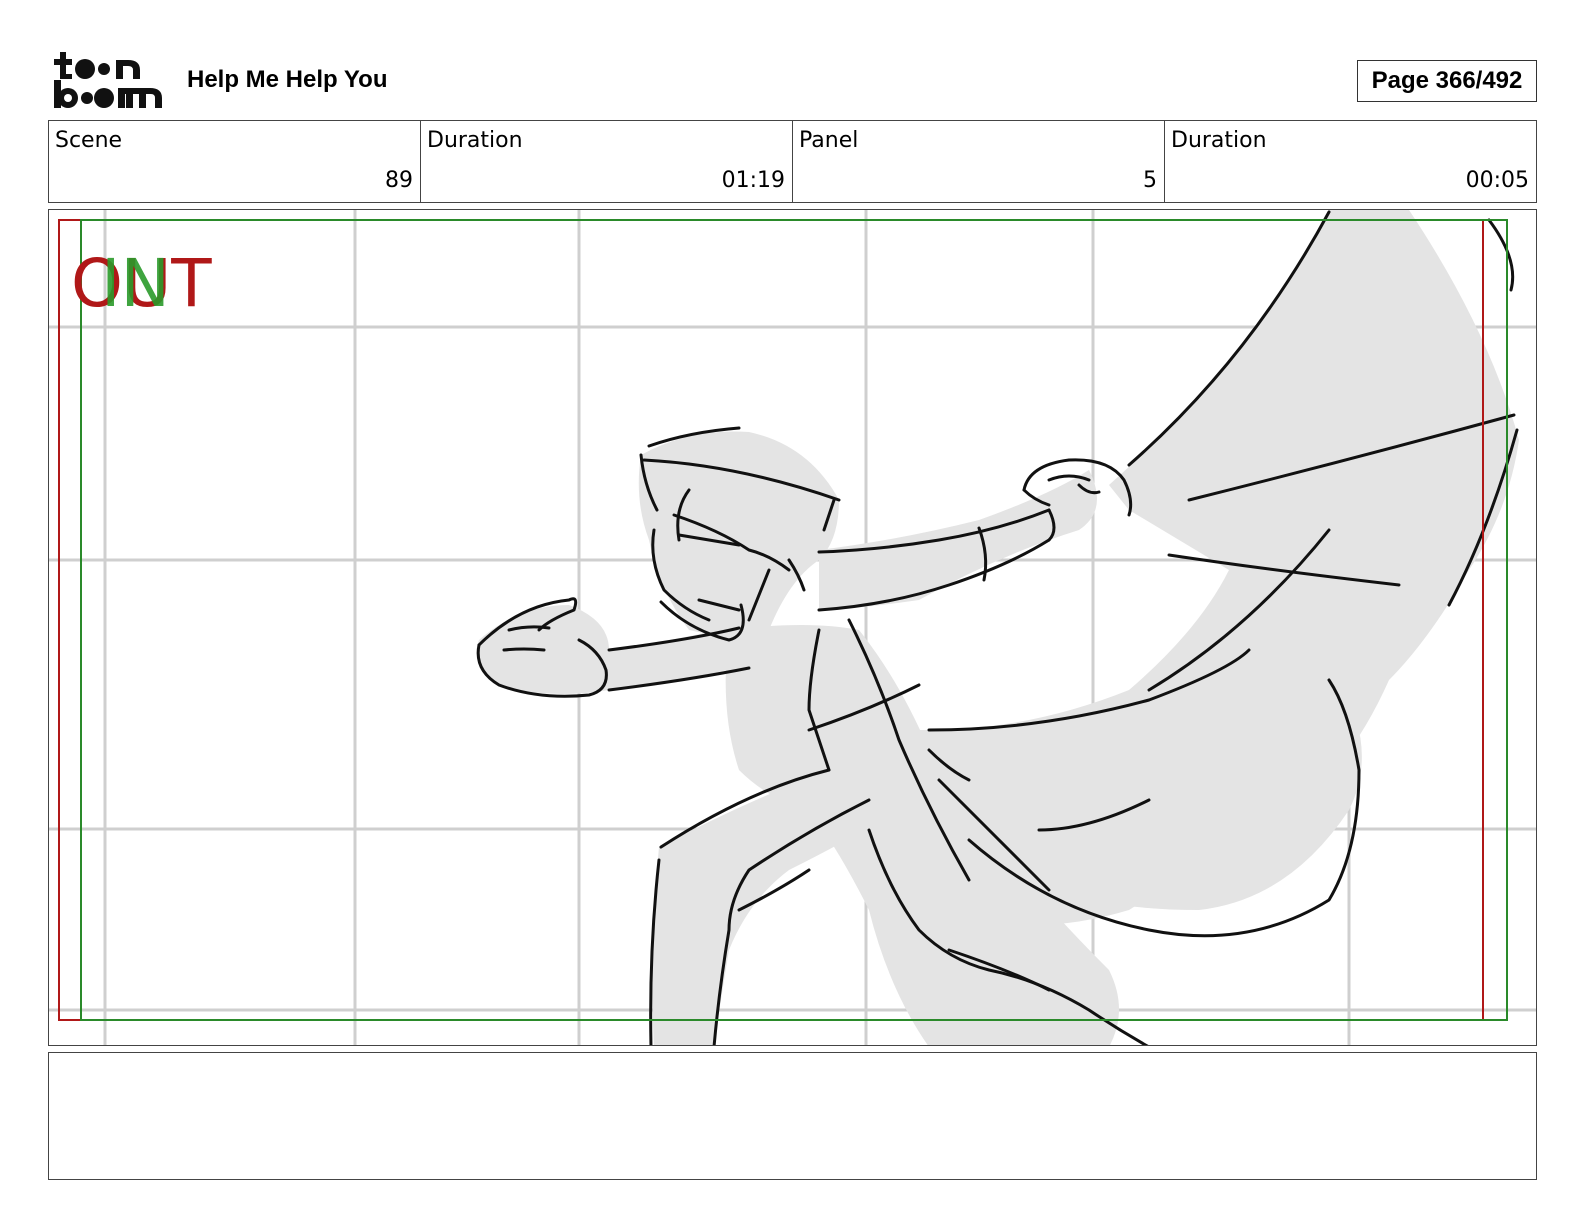  What do you see at coordinates (287, 79) in the screenshot?
I see `project-title: Help Me Help You` at bounding box center [287, 79].